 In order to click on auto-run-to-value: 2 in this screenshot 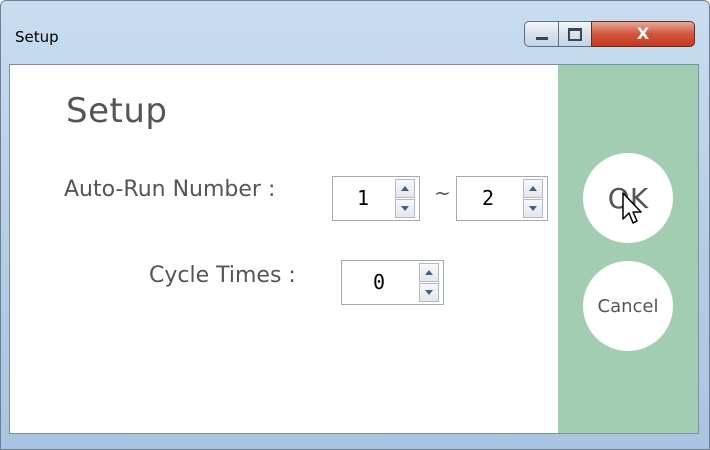, I will do `click(488, 198)`.